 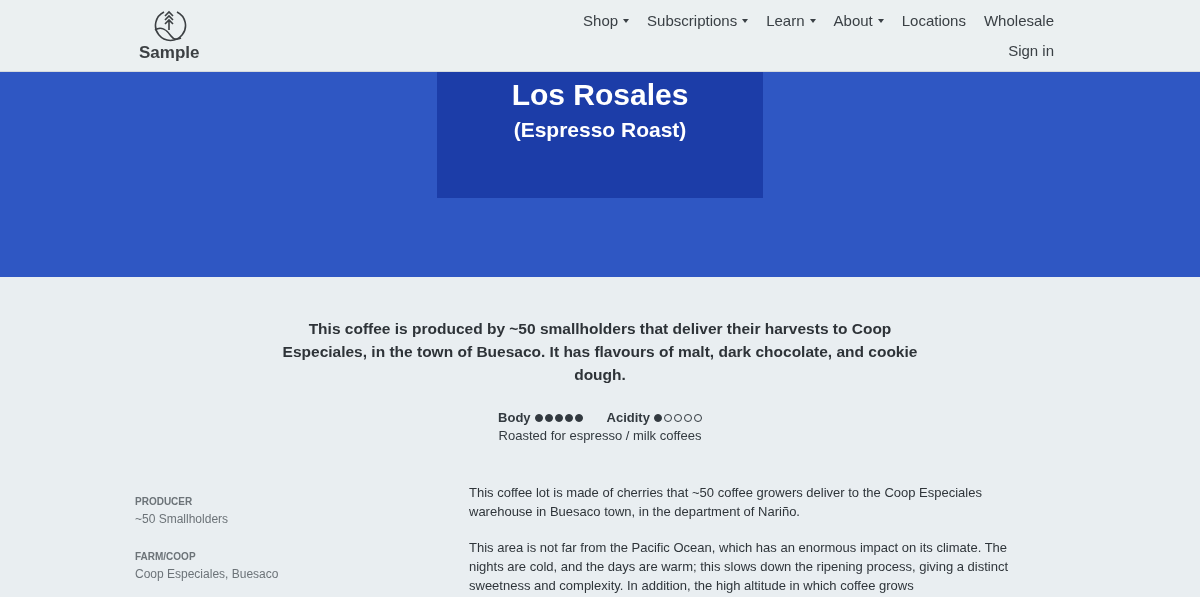 I want to click on rating-label: Acidity, so click(x=628, y=417).